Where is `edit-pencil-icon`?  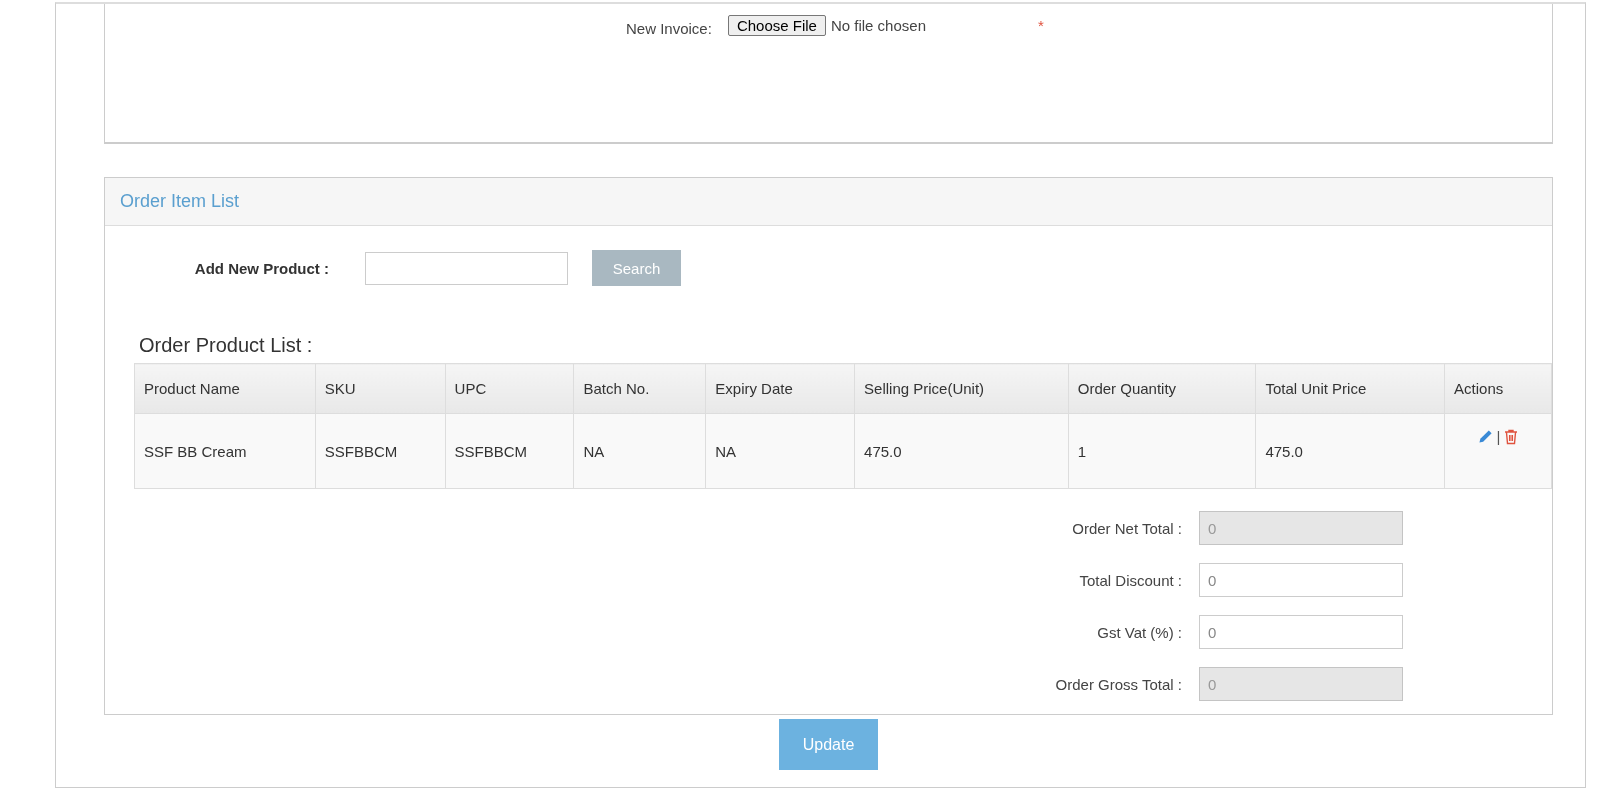
edit-pencil-icon is located at coordinates (1485, 436).